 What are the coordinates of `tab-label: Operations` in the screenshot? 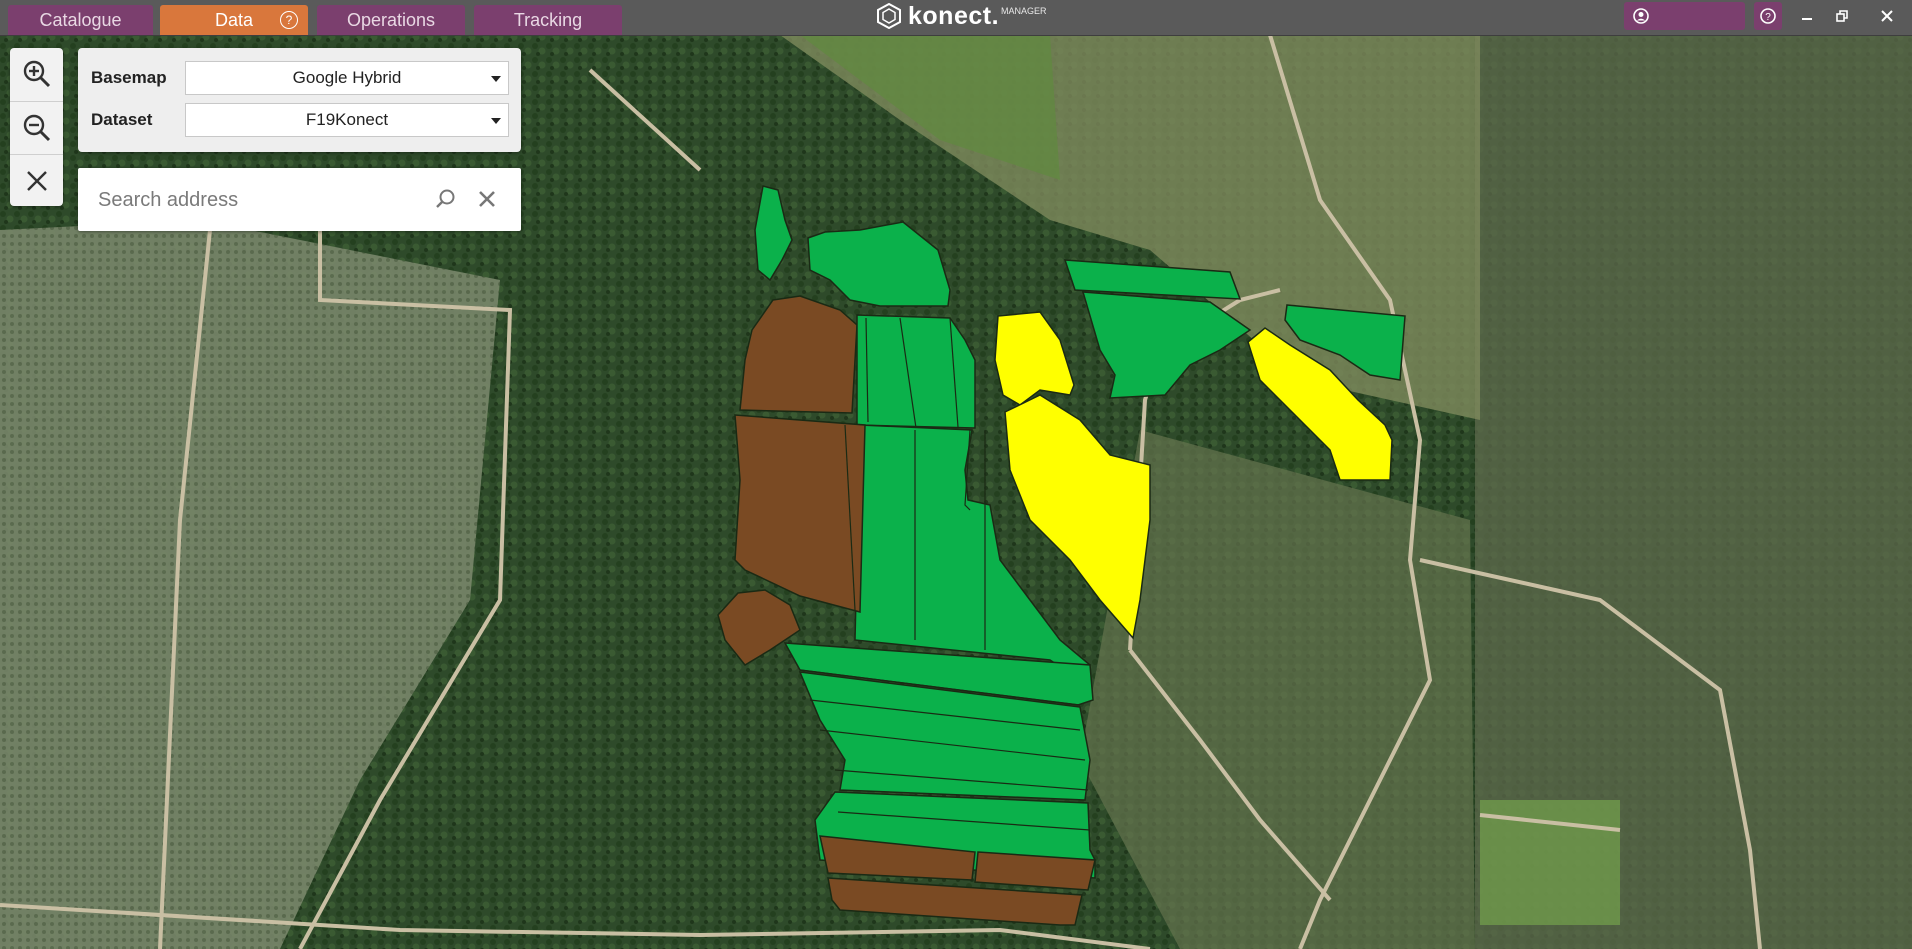 It's located at (391, 20).